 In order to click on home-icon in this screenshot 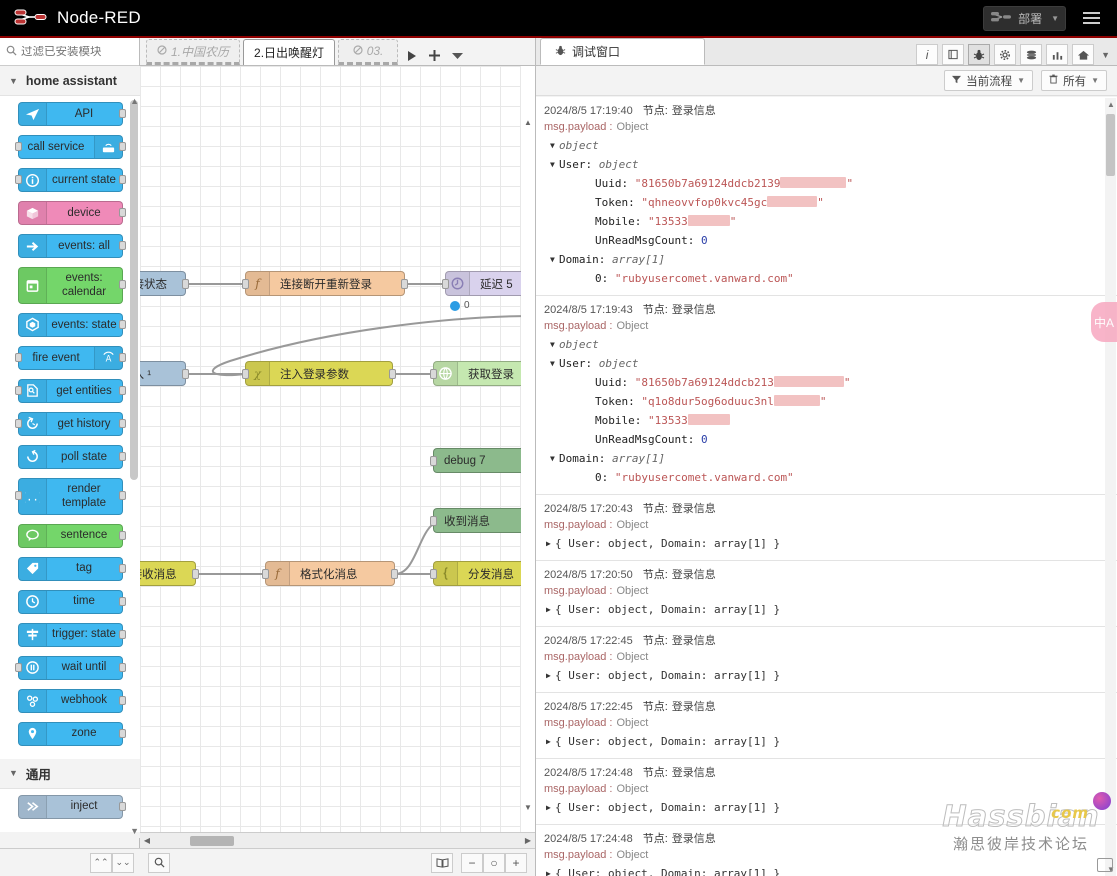, I will do `click(1083, 54)`.